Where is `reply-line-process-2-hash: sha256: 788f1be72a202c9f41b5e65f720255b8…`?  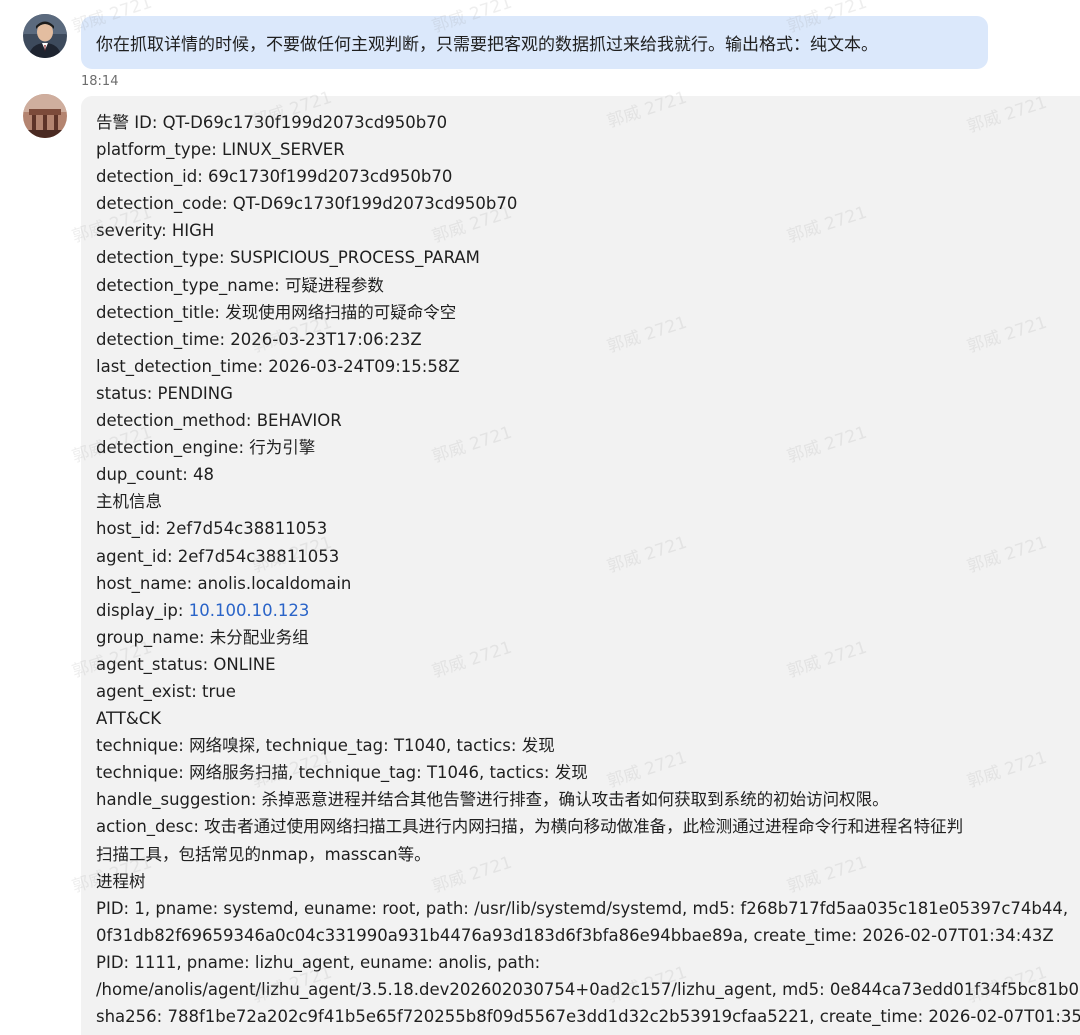 reply-line-process-2-hash: sha256: 788f1be72a202c9f41b5e65f720255b8… is located at coordinates (588, 1017).